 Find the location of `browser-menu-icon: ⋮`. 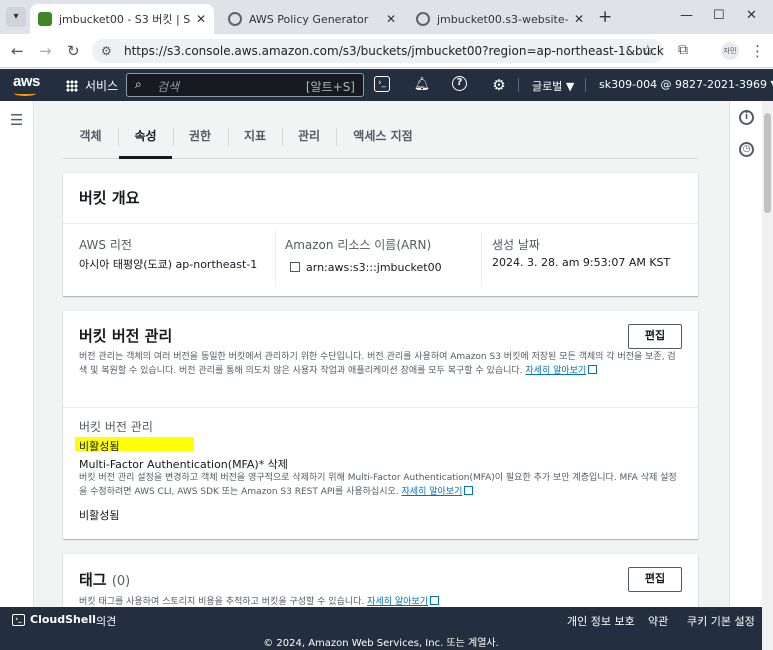

browser-menu-icon: ⋮ is located at coordinates (757, 51).